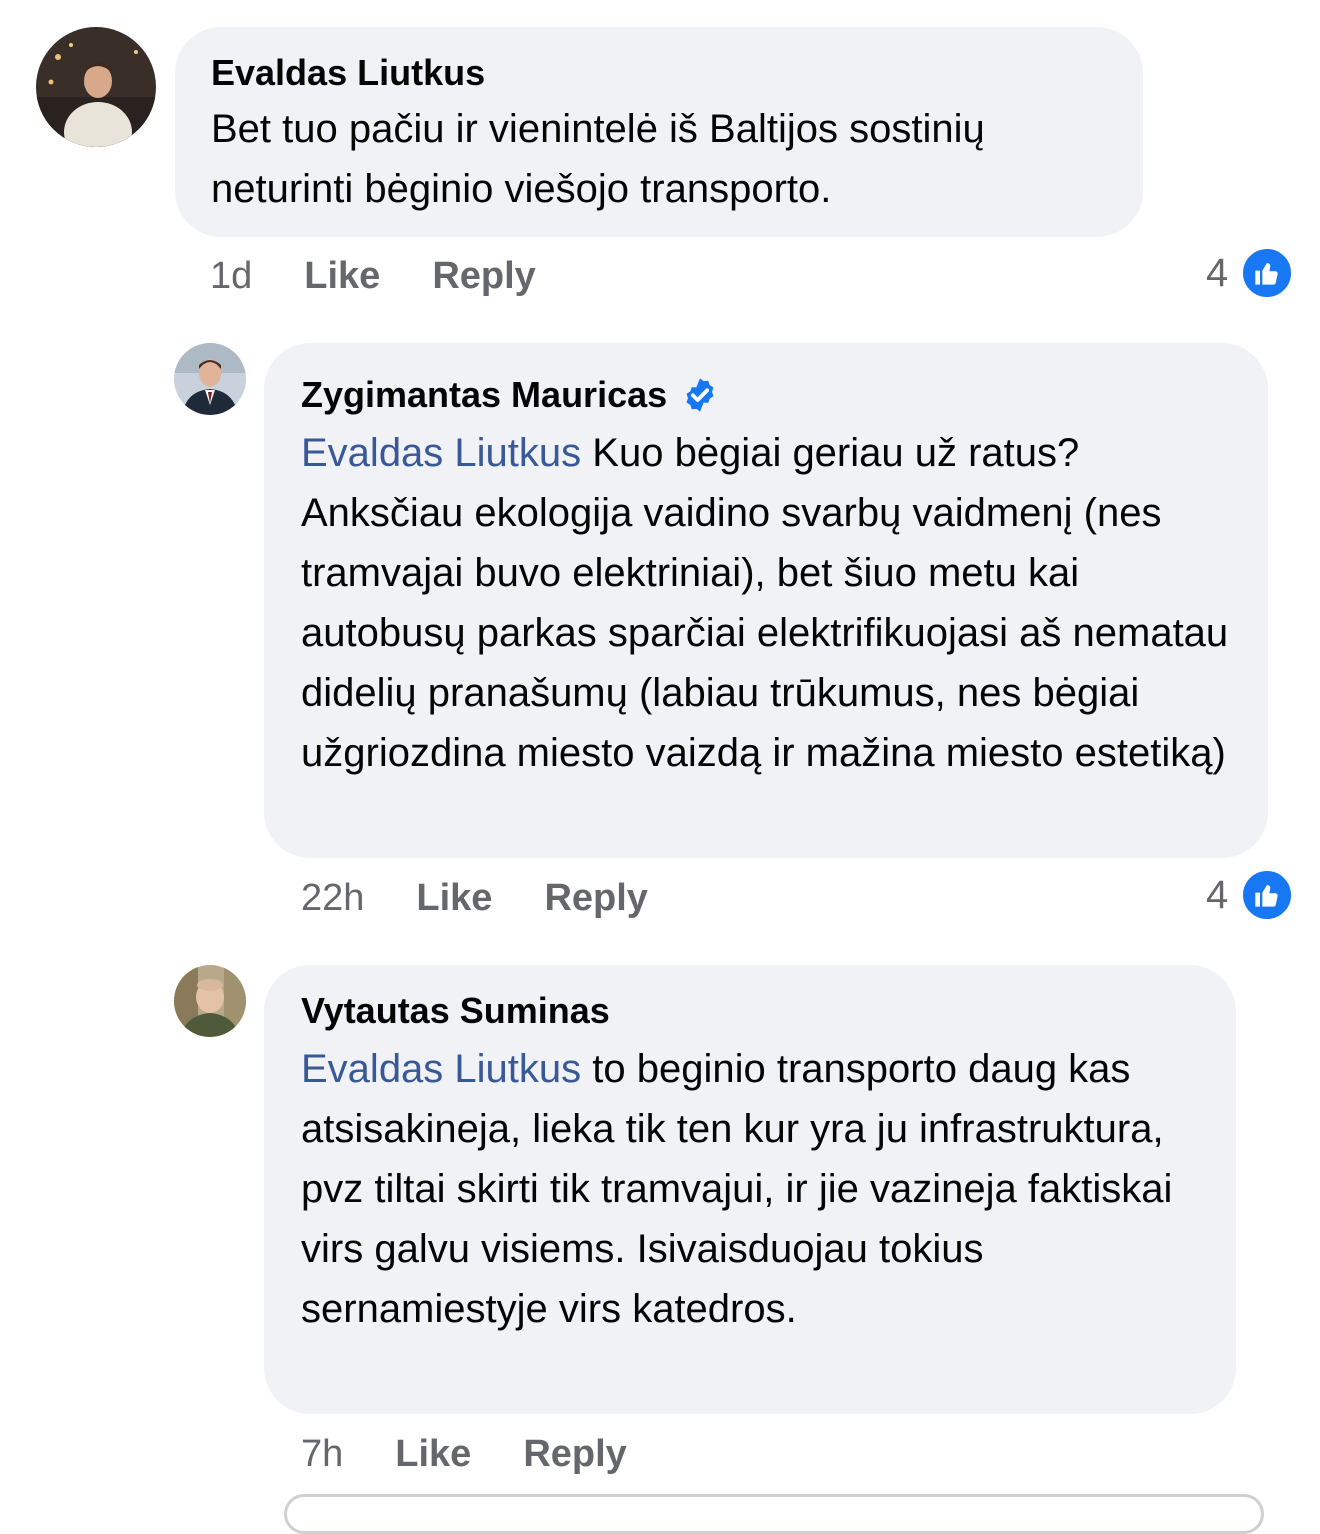 The width and height of the screenshot is (1320, 1534). I want to click on comment-actions: 1d Like Reply, so click(373, 276).